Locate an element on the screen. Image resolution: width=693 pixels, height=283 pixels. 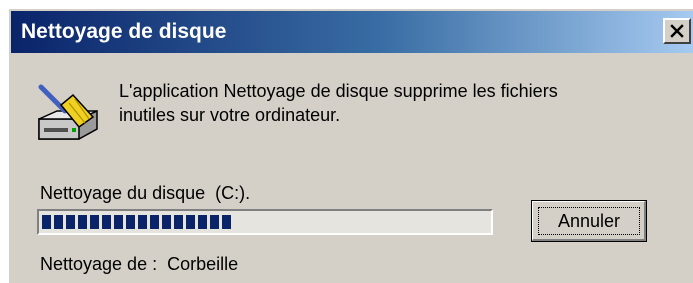
progress-fill is located at coordinates (136, 222).